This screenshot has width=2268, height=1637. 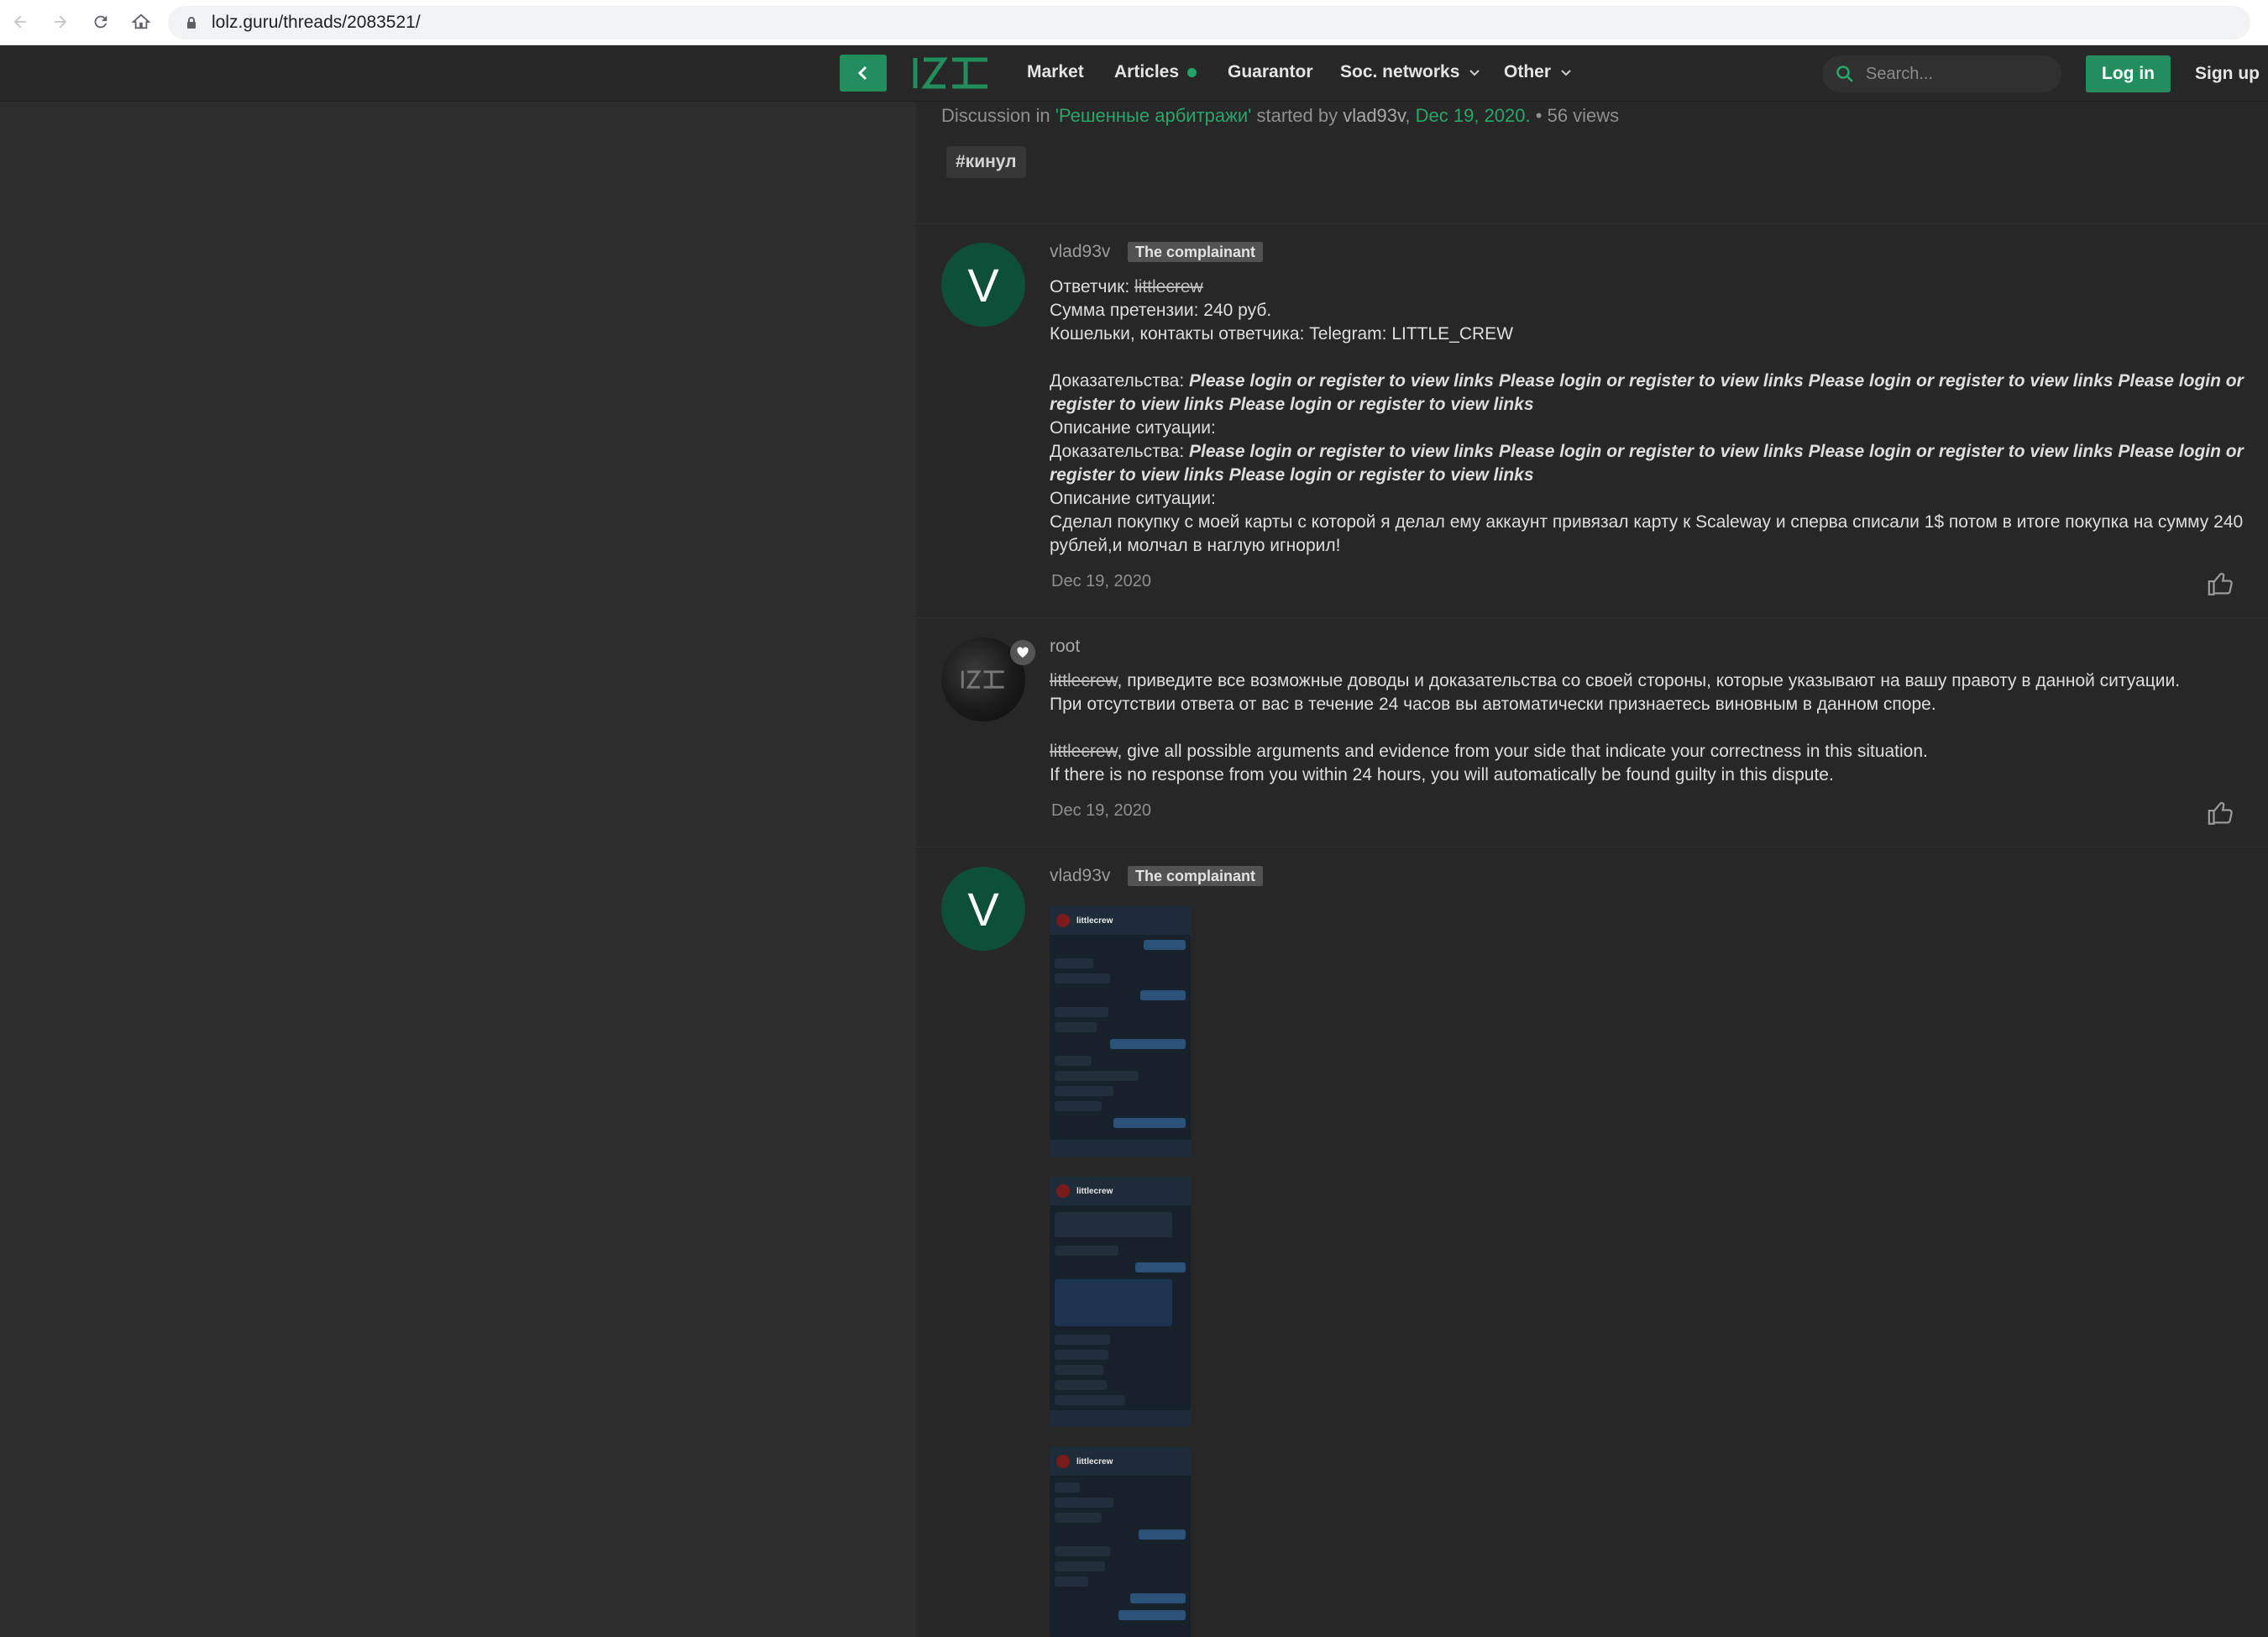 I want to click on nav-articles-label: Articles, so click(x=1147, y=71).